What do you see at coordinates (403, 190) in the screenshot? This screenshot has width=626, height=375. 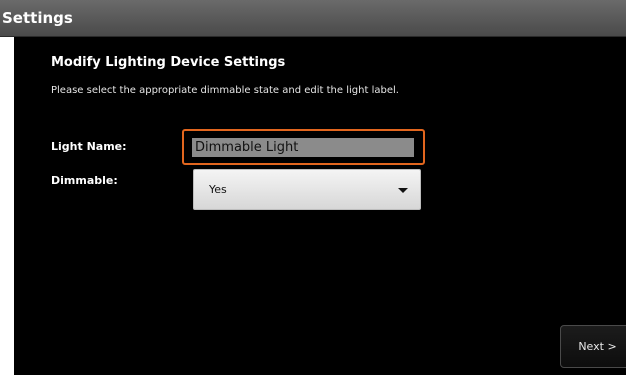 I see `chevron-down-icon` at bounding box center [403, 190].